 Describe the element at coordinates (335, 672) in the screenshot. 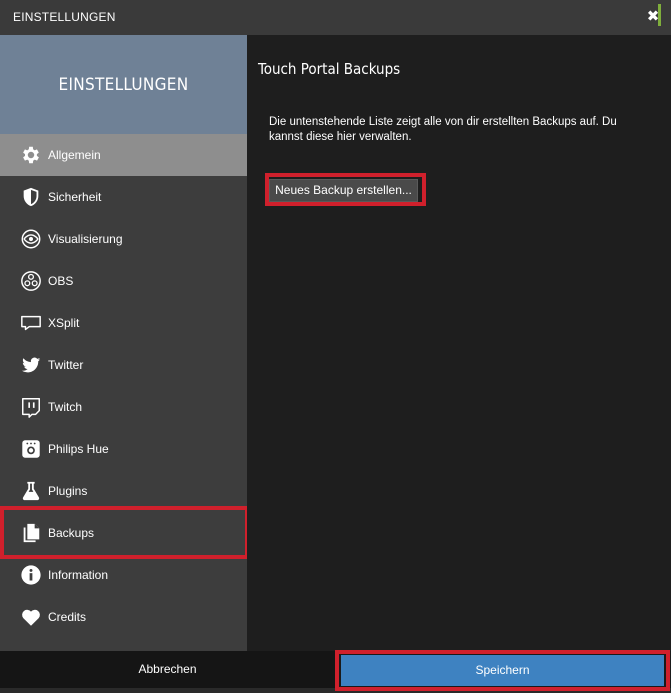

I see `footer-bar: Abbrechen Speichern` at that location.